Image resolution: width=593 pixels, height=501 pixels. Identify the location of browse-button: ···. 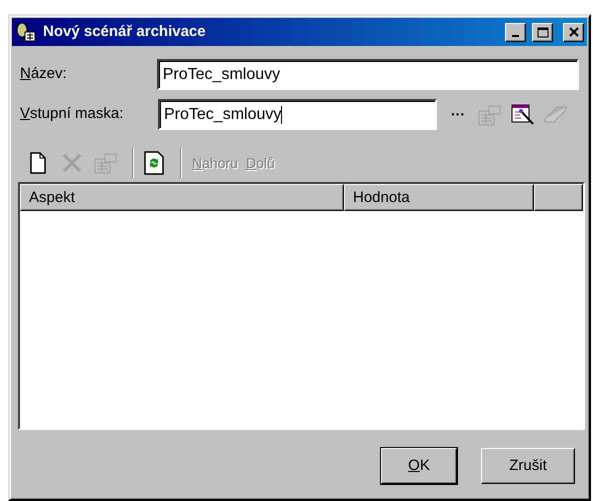
(458, 114).